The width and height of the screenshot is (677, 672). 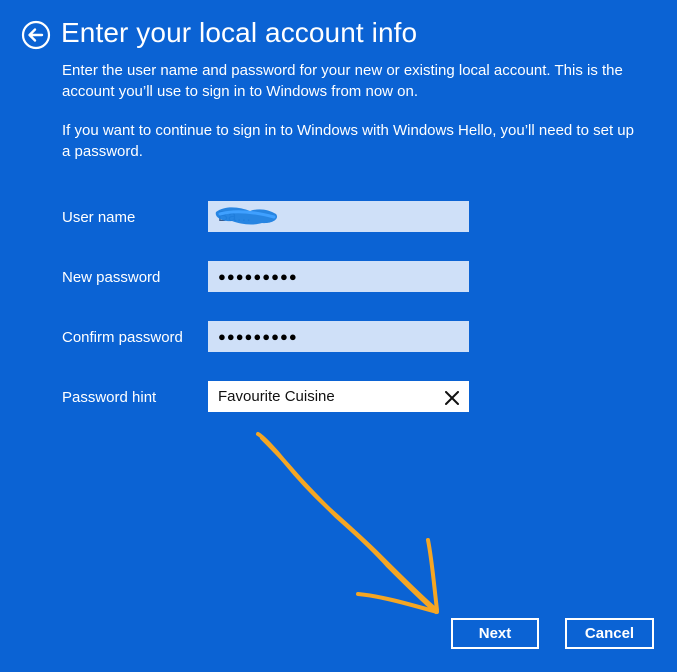 I want to click on cancel-button: Cancel, so click(x=609, y=633).